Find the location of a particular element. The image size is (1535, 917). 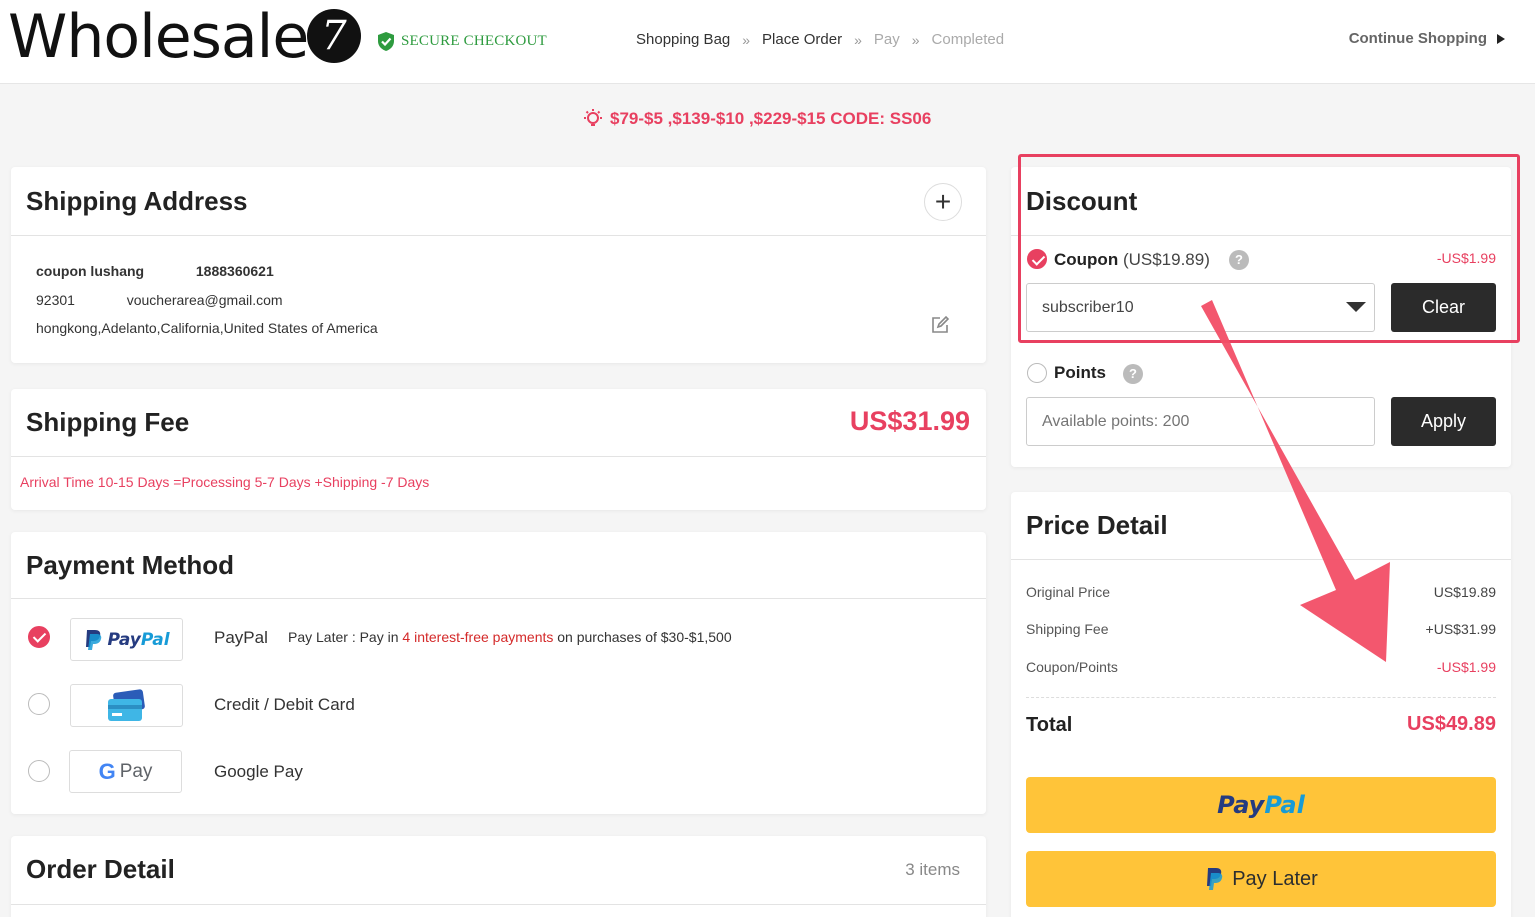

dashed-divider is located at coordinates (1261, 697).